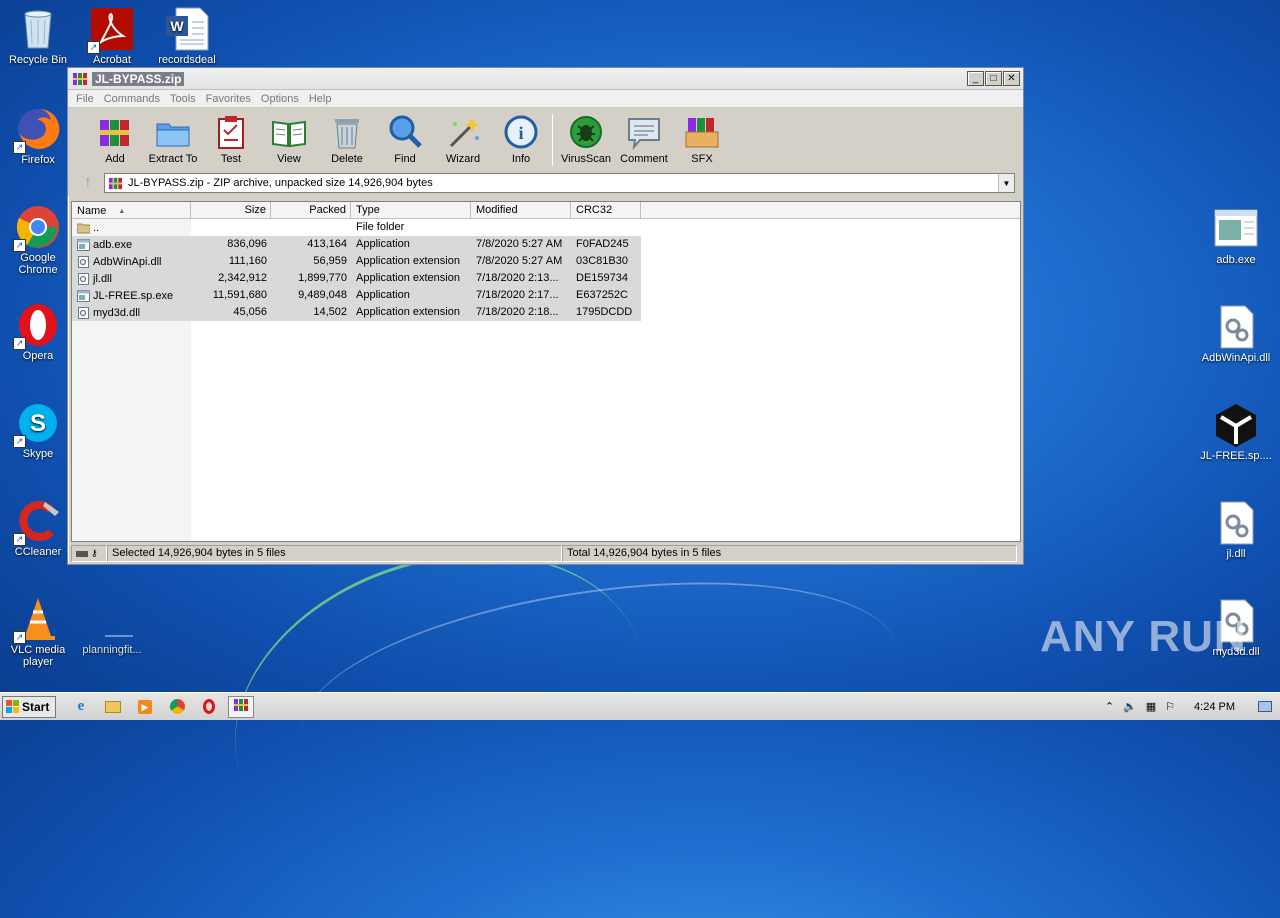 This screenshot has height=918, width=1280. I want to click on info-icon: i, so click(521, 132).